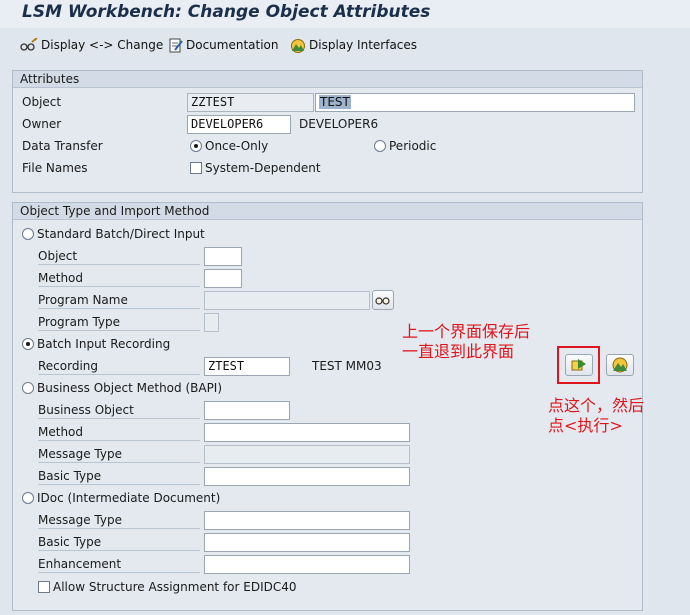 This screenshot has width=690, height=615. What do you see at coordinates (175, 587) in the screenshot?
I see `allow-structure-label: Allow Structure Assignment for EDIDC40` at bounding box center [175, 587].